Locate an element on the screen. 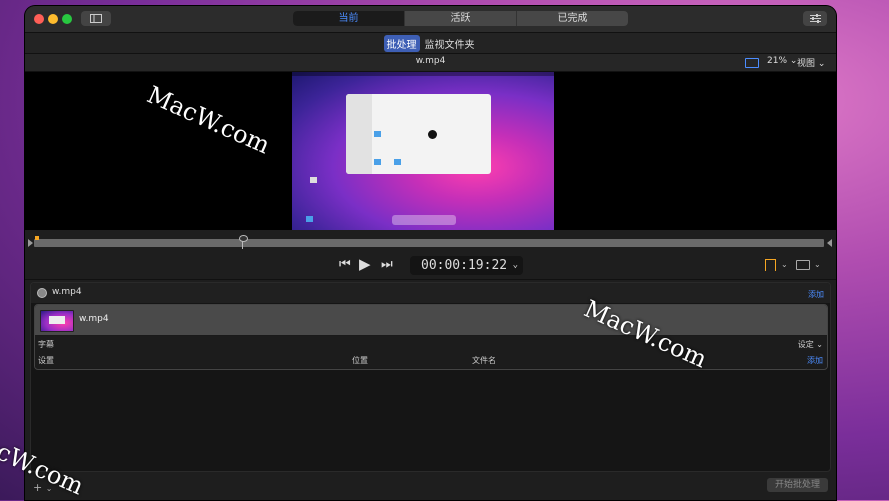 This screenshot has height=501, width=889. timeline-scrubber is located at coordinates (430, 242).